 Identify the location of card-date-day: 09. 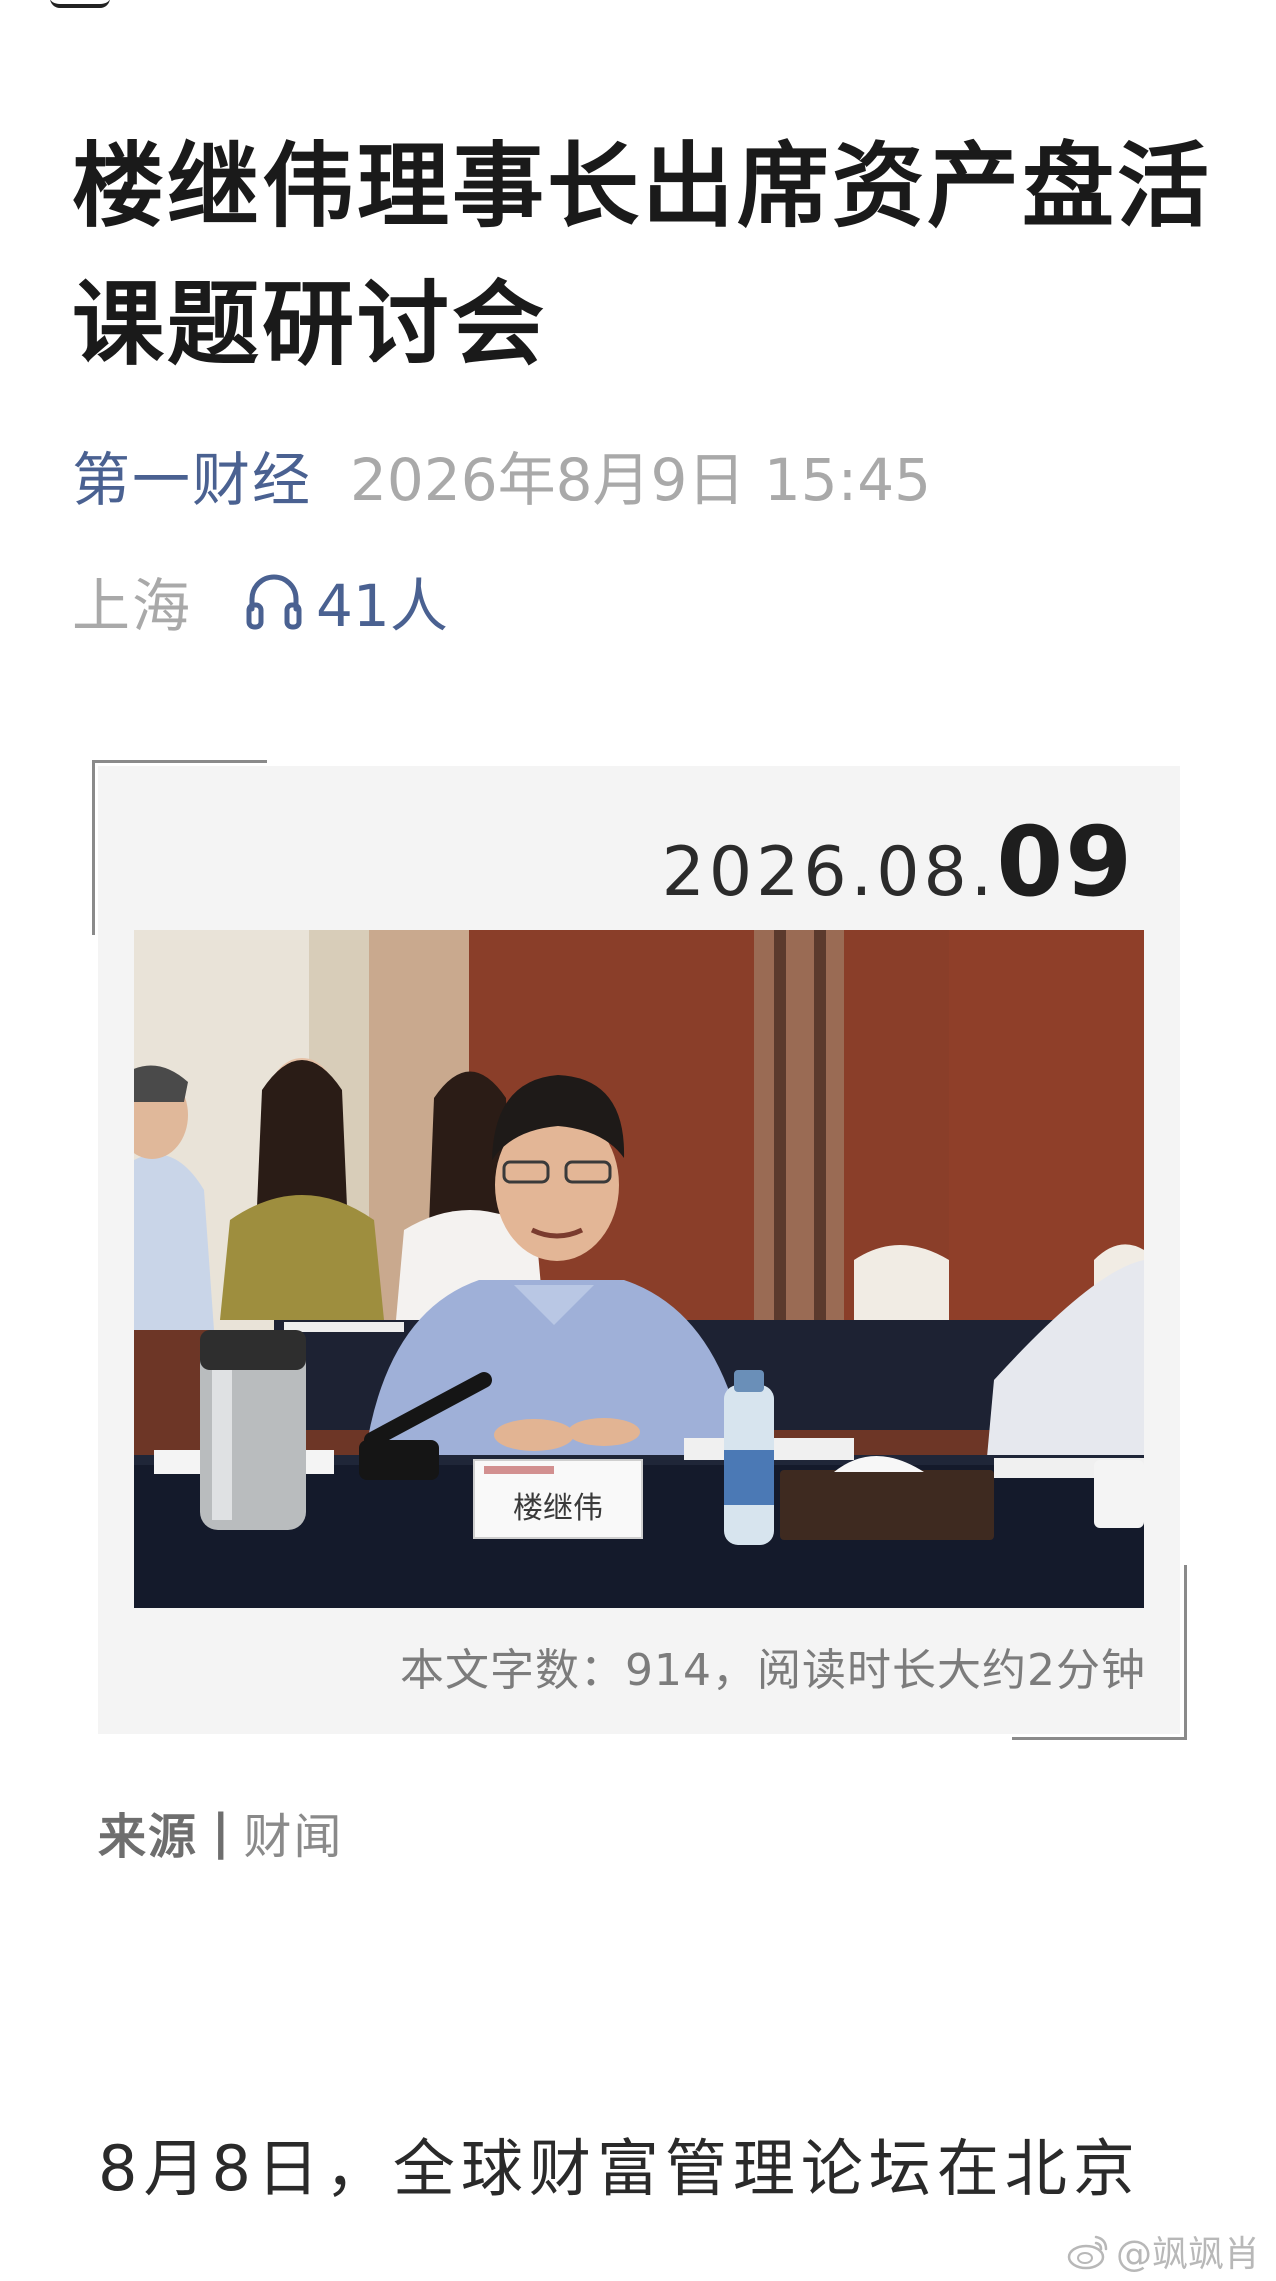
(1065, 862).